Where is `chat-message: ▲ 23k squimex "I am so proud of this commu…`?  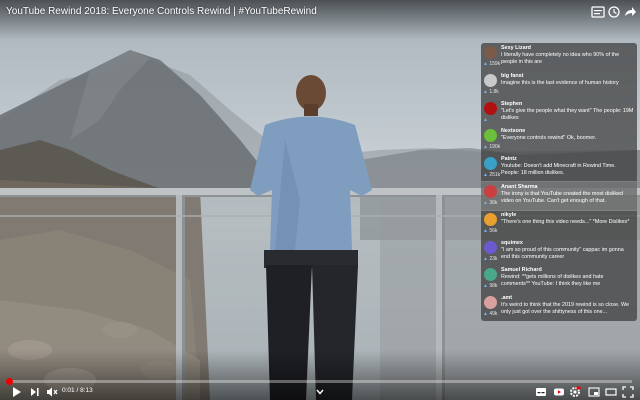
chat-message: ▲ 23k squimex "I am so proud of this commu… is located at coordinates (559, 252).